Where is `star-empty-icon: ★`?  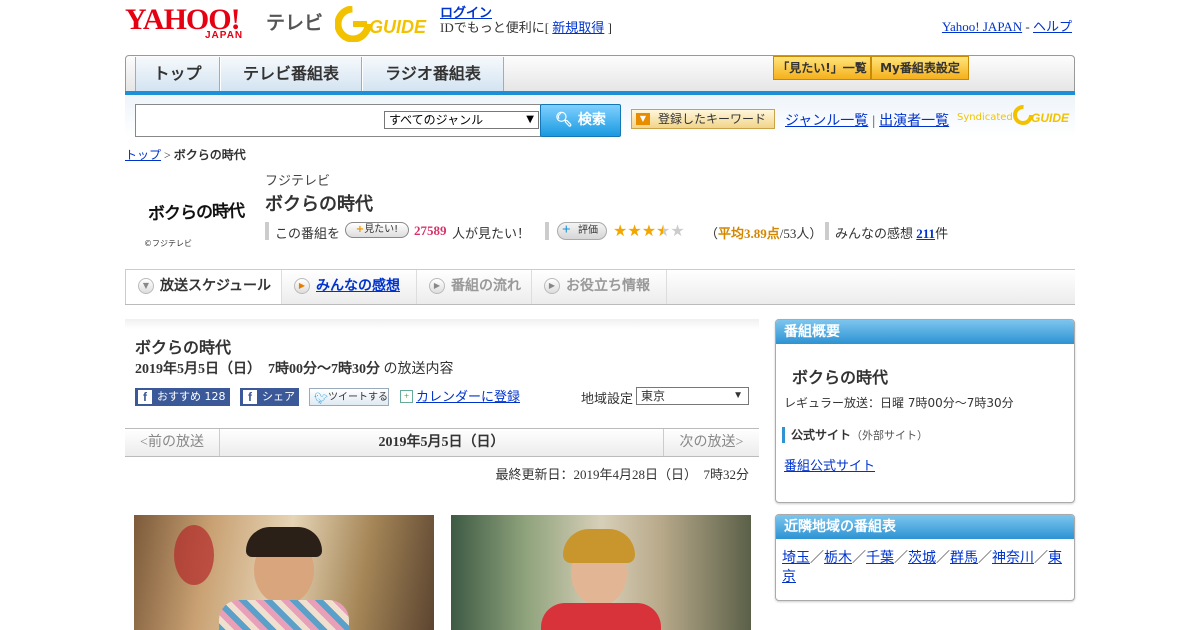 star-empty-icon: ★ is located at coordinates (677, 231).